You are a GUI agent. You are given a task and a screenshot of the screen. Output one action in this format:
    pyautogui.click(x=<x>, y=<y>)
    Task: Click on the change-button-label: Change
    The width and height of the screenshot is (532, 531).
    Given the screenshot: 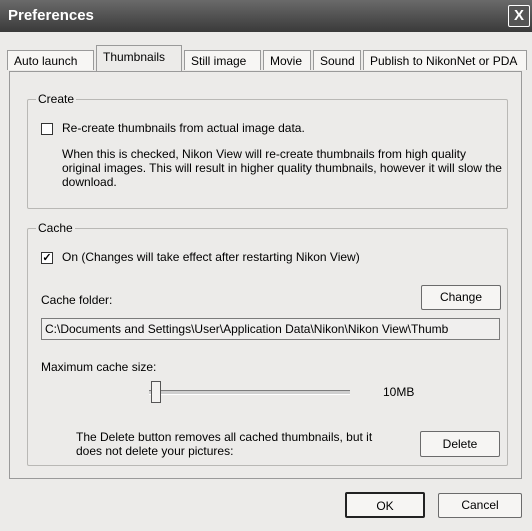 What is the action you would take?
    pyautogui.click(x=461, y=297)
    